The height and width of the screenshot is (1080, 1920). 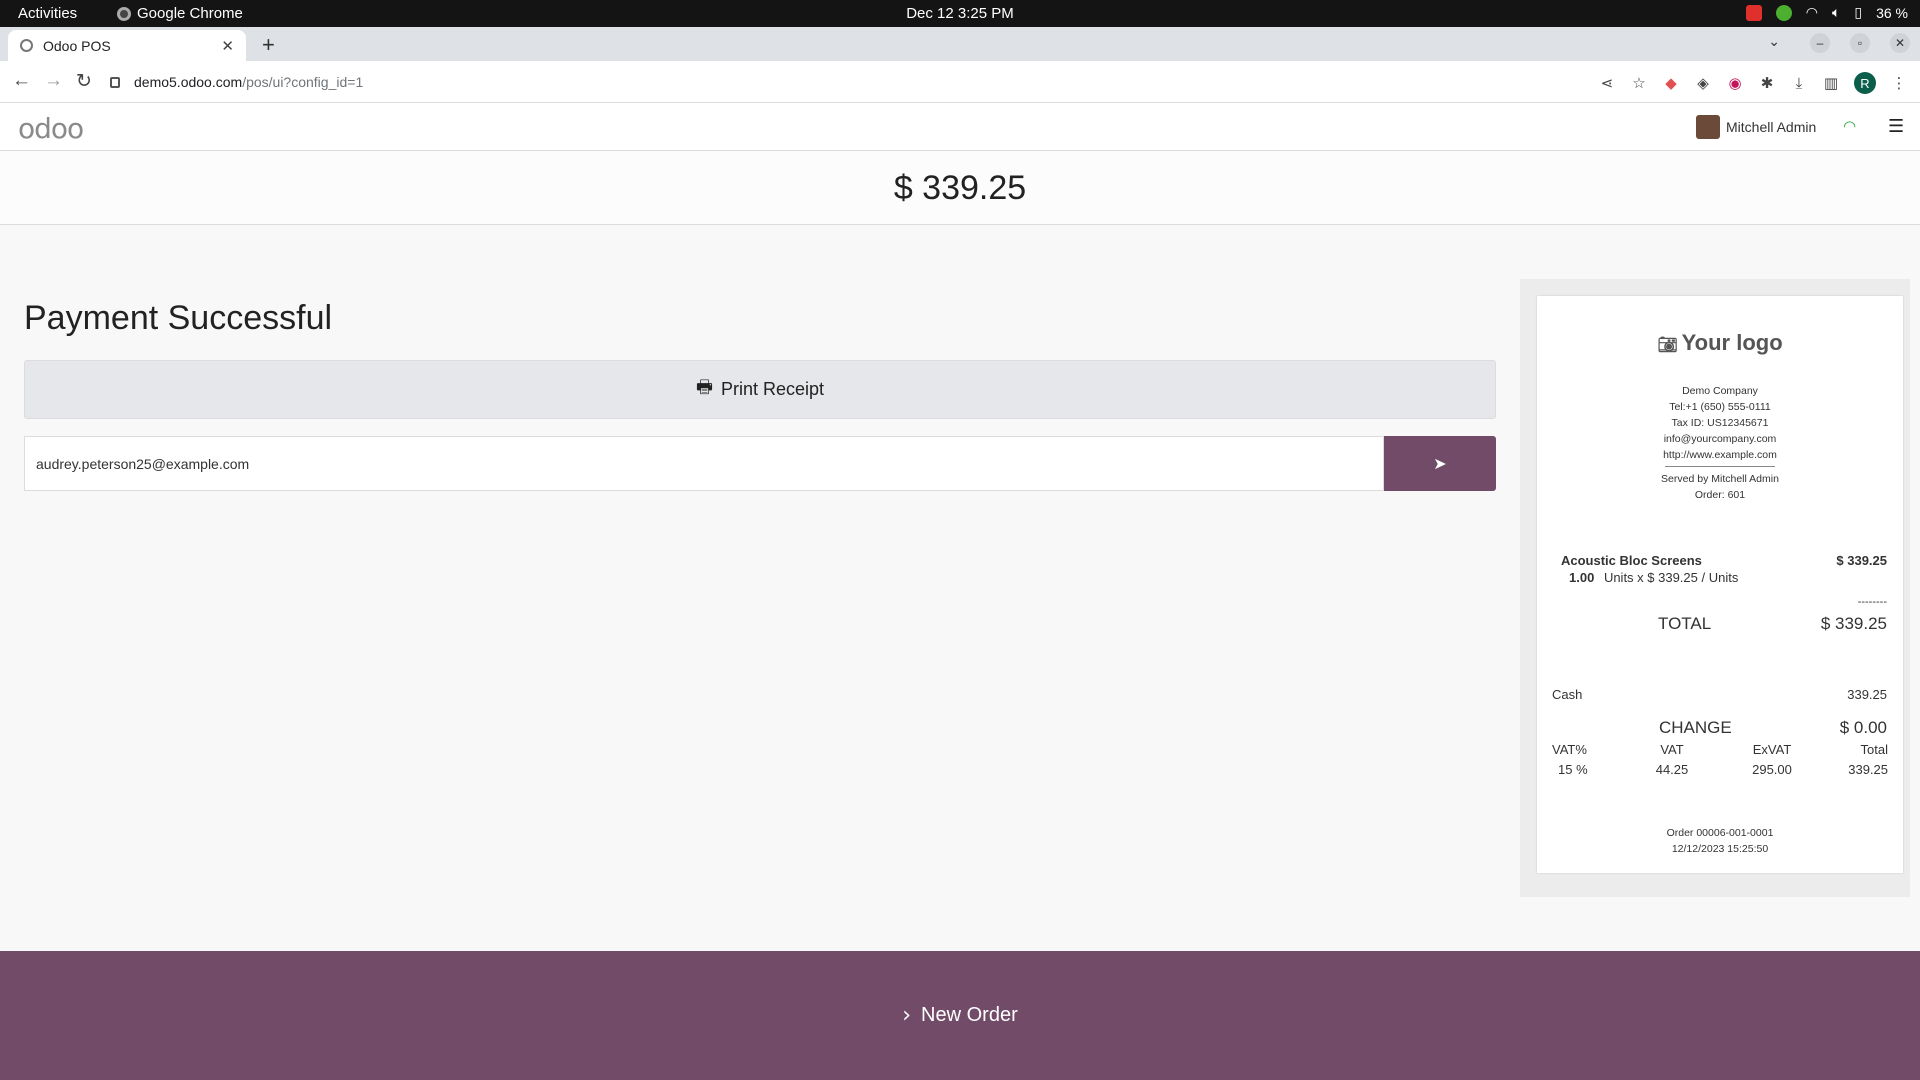 I want to click on company-website: http://www.example.com, so click(x=1720, y=455).